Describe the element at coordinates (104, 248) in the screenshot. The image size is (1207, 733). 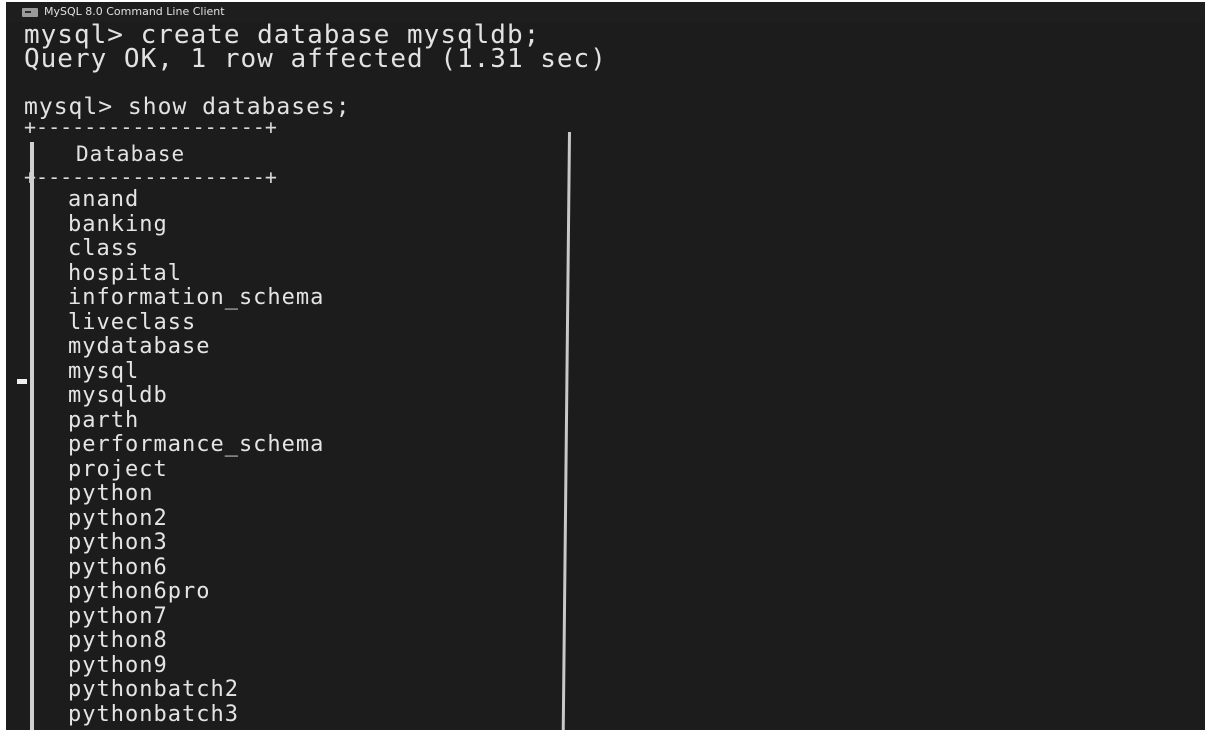
I see `table-row: class` at that location.